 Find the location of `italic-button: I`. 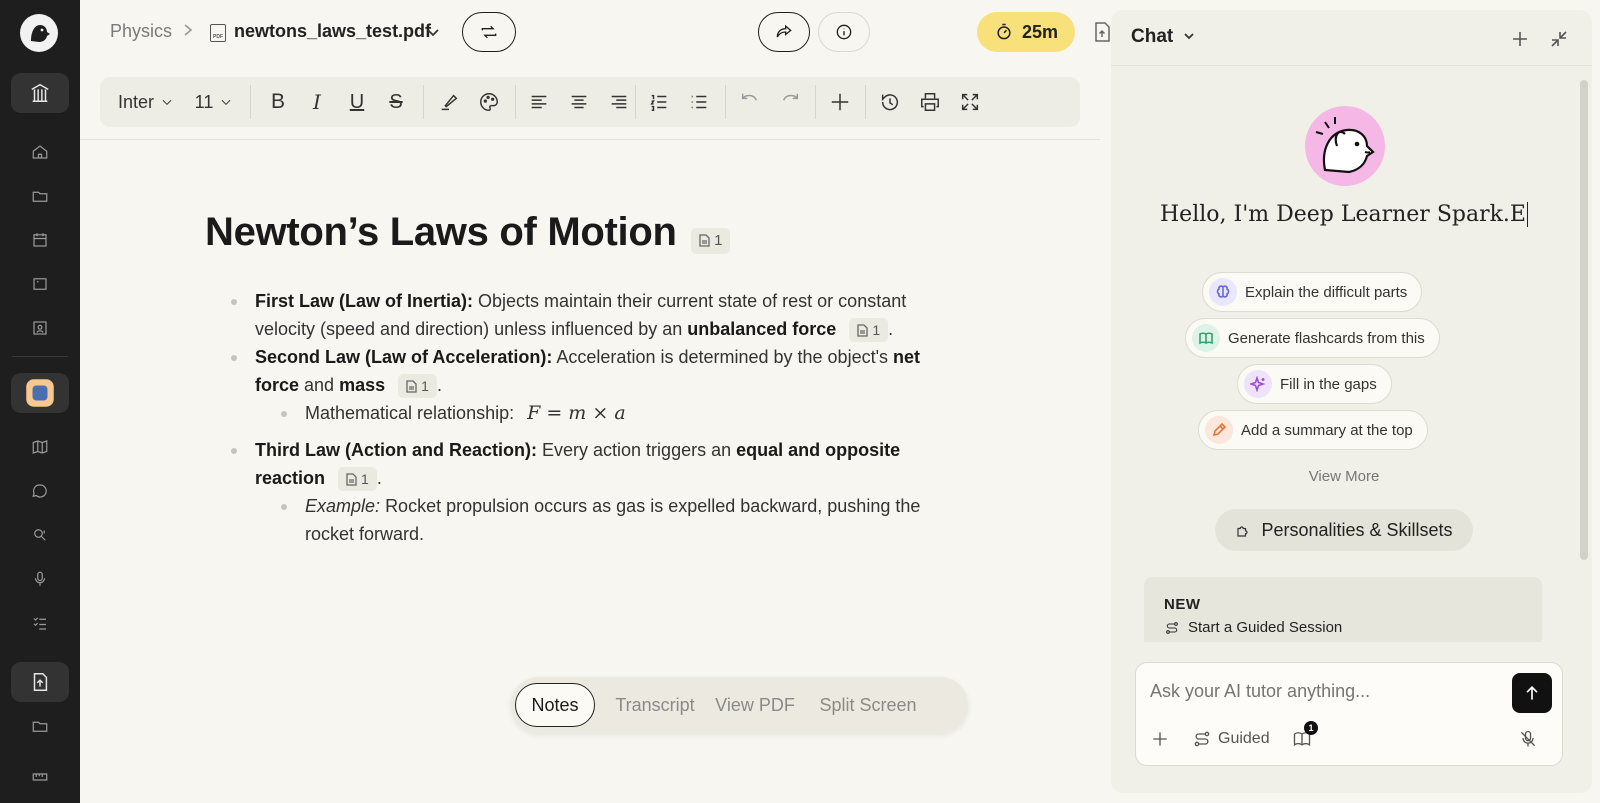

italic-button: I is located at coordinates (317, 102).